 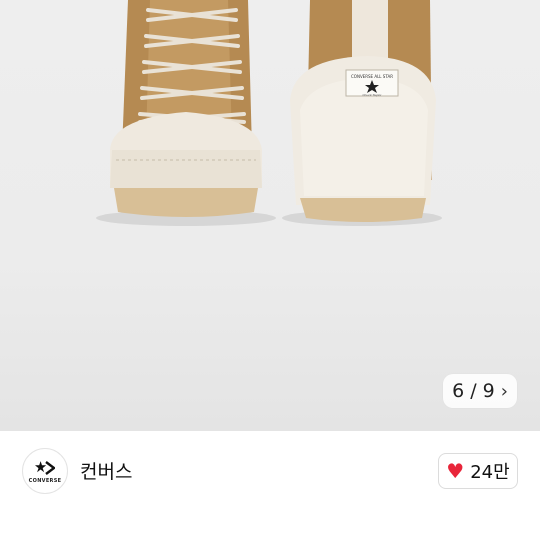 I want to click on heel-label-line1: CONVERSE ALL STAR, so click(x=372, y=76).